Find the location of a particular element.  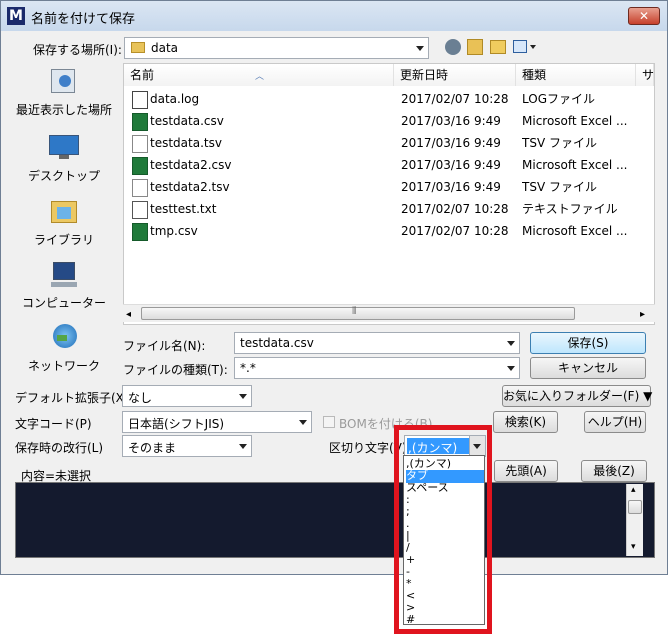

scroll-up-icon: ▴ is located at coordinates (633, 490).